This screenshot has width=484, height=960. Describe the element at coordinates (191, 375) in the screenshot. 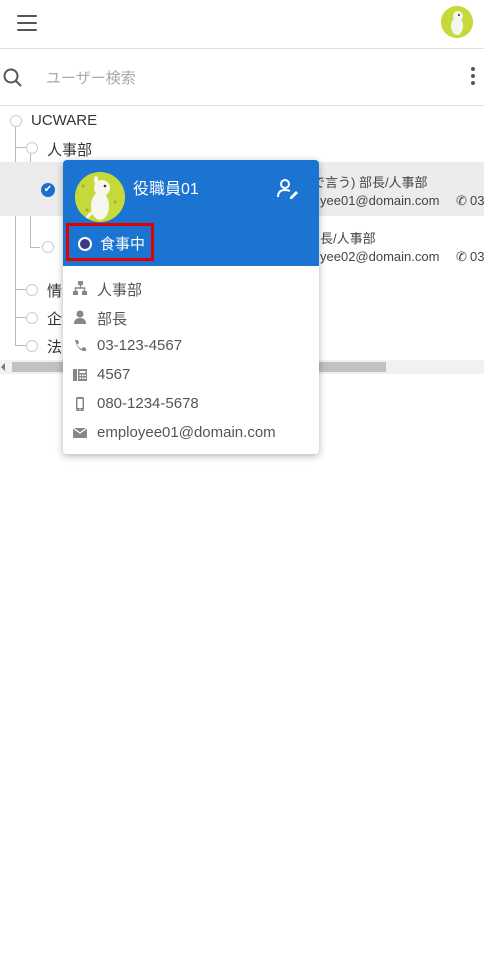

I see `info-row-extension: 4567` at that location.